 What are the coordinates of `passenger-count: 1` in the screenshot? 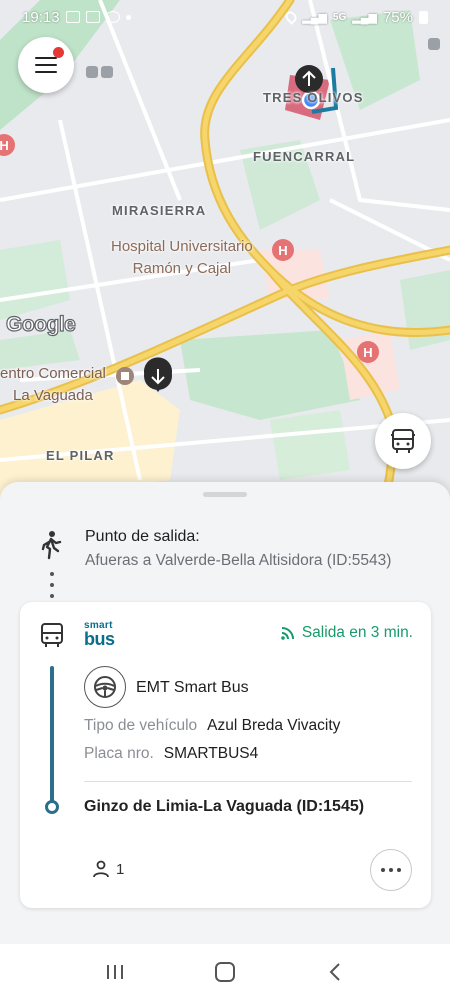 It's located at (108, 869).